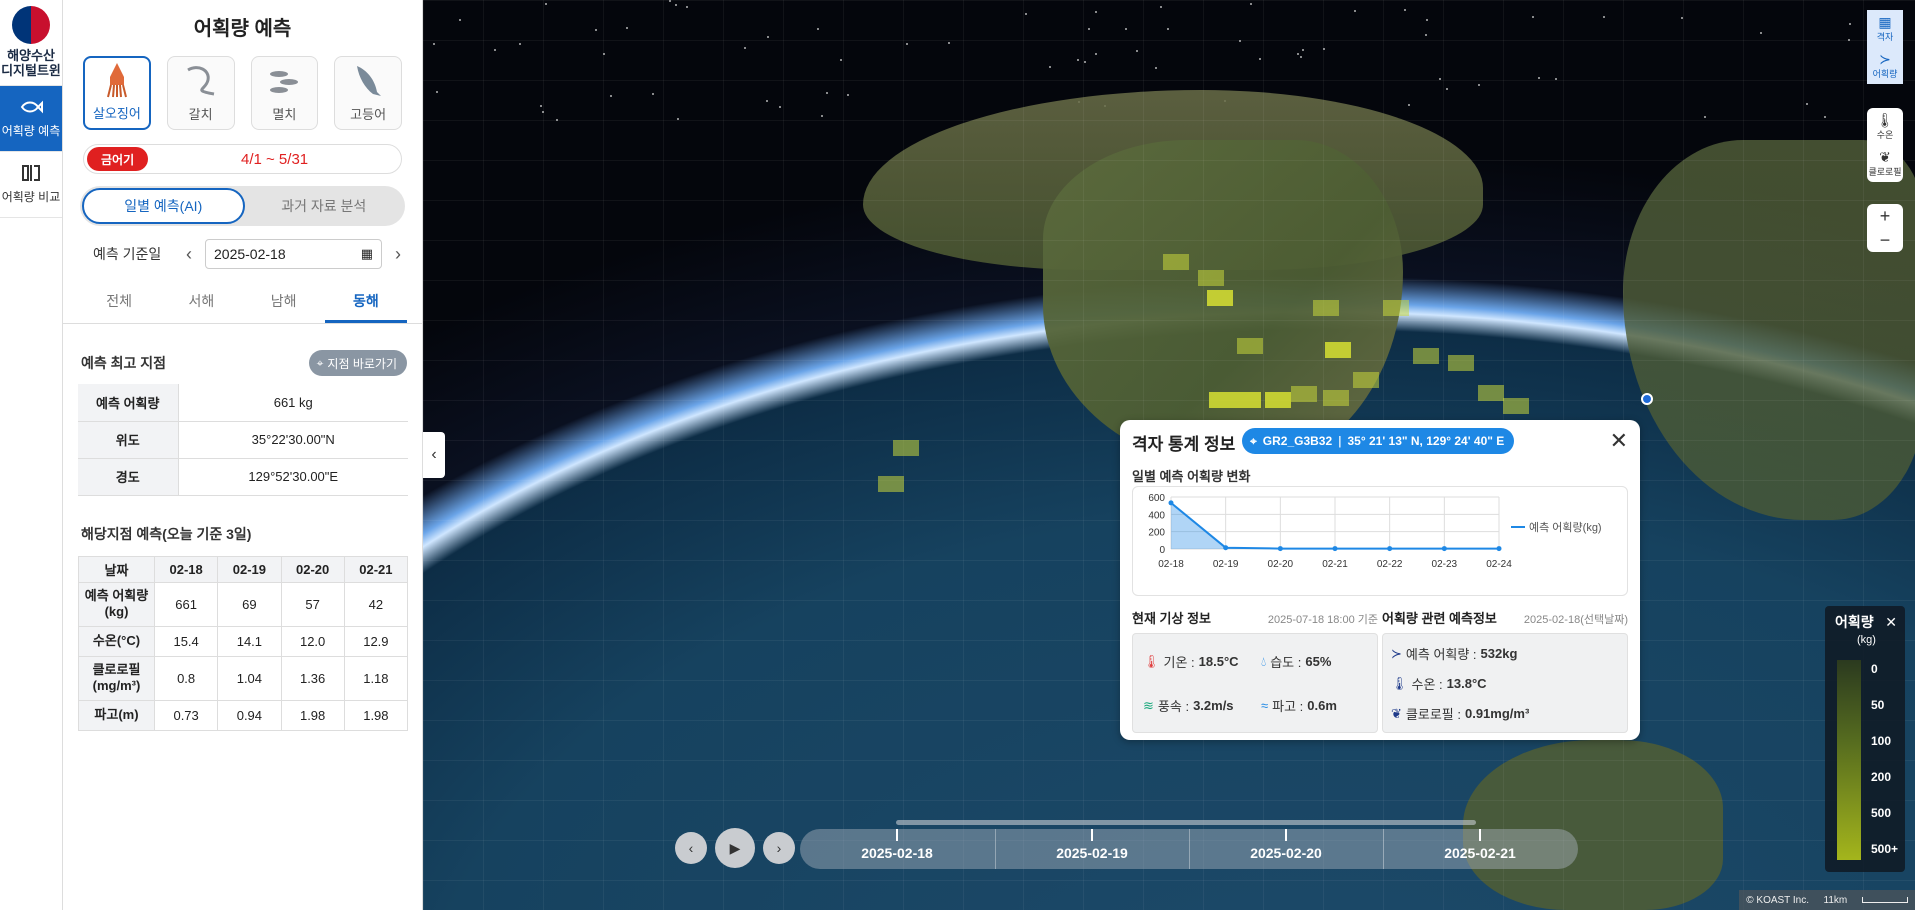 The image size is (1915, 910). I want to click on goto-spot-button: ⌖ 지점 바로가기, so click(357, 363).